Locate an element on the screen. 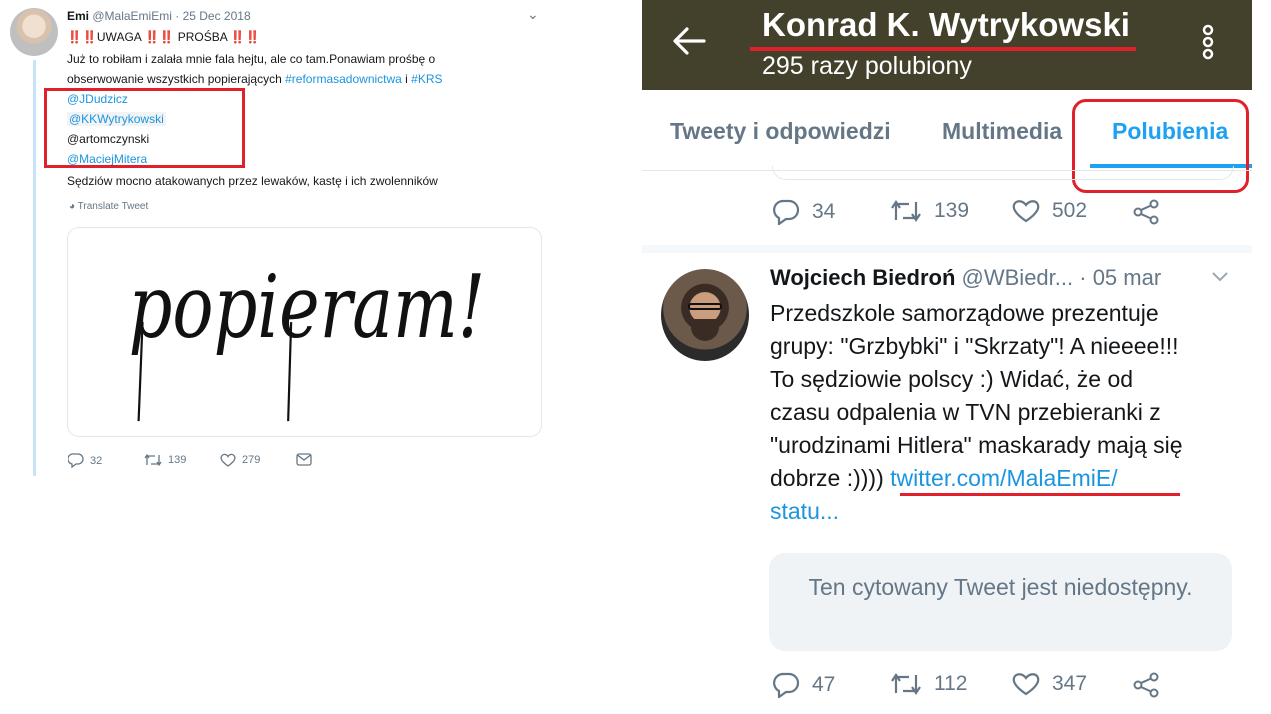  text-segment: obserwowanie wszystkich popierających is located at coordinates (176, 79).